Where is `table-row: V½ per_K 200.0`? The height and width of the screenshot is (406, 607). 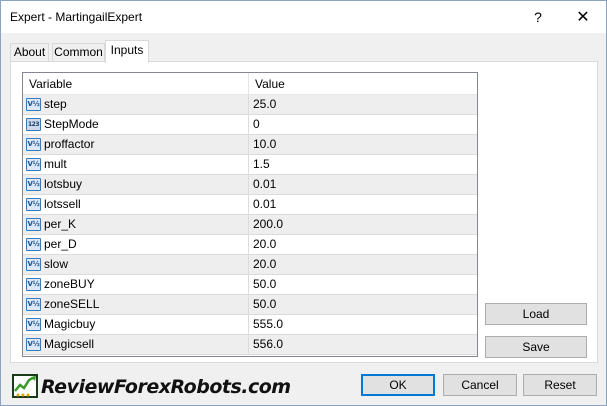 table-row: V½ per_K 200.0 is located at coordinates (250, 225).